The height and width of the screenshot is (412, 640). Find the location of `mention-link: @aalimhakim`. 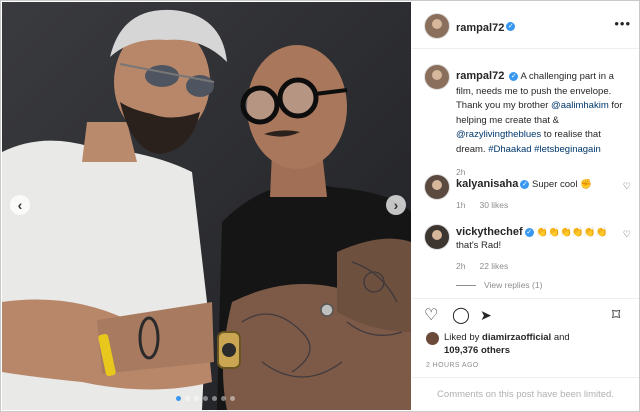

mention-link: @aalimhakim is located at coordinates (580, 105).